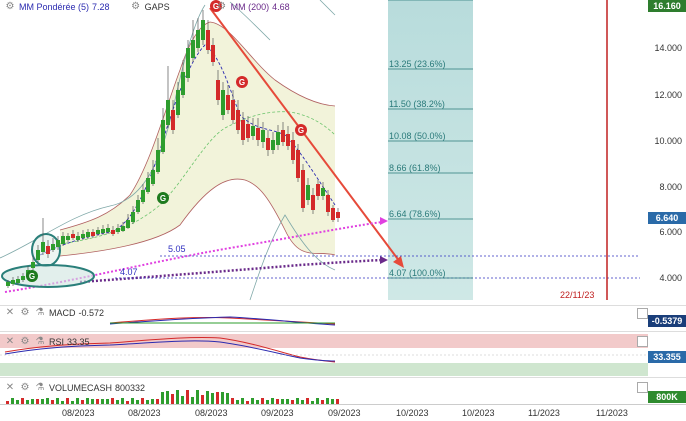  Describe the element at coordinates (668, 95) in the screenshot. I see `price-tick: 12.000` at that location.